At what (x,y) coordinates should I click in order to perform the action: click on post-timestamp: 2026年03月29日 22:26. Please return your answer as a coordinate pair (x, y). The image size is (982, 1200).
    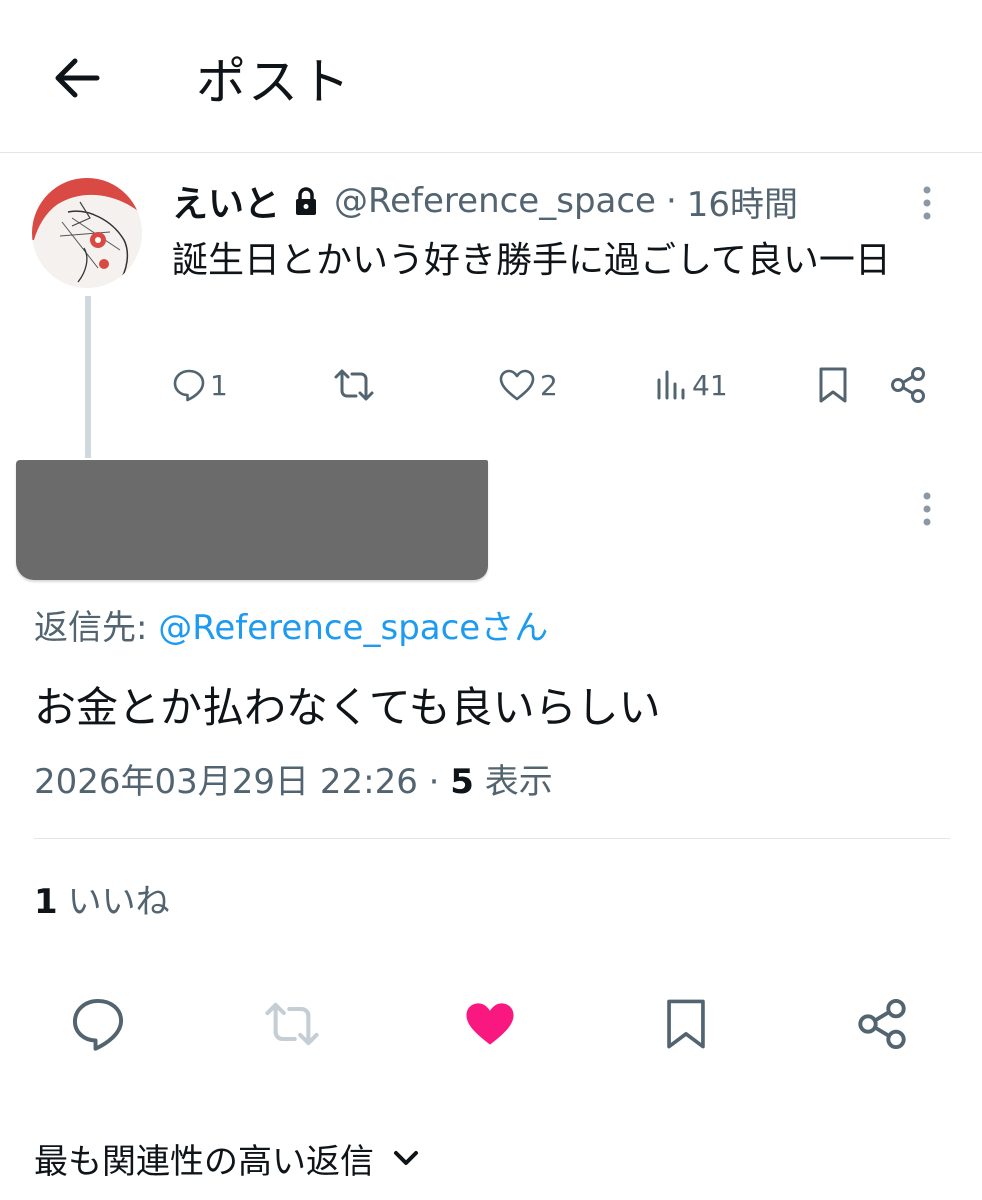
    Looking at the image, I should click on (226, 782).